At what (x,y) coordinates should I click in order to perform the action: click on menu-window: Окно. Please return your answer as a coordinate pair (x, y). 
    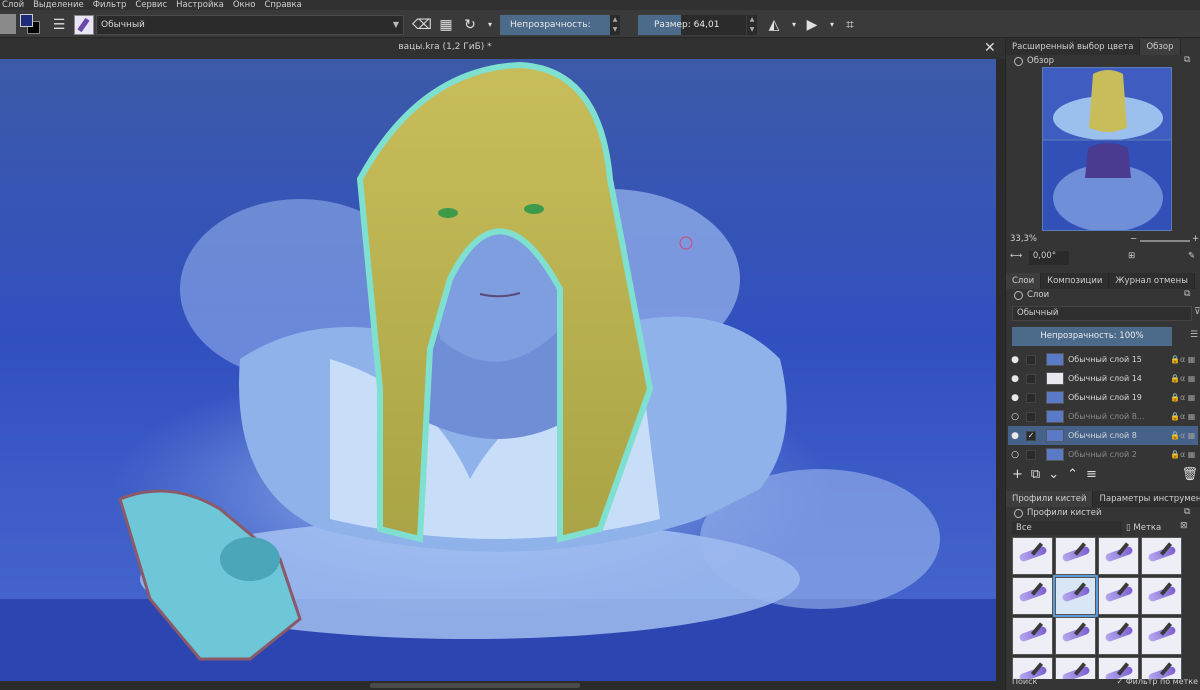
    Looking at the image, I should click on (244, 5).